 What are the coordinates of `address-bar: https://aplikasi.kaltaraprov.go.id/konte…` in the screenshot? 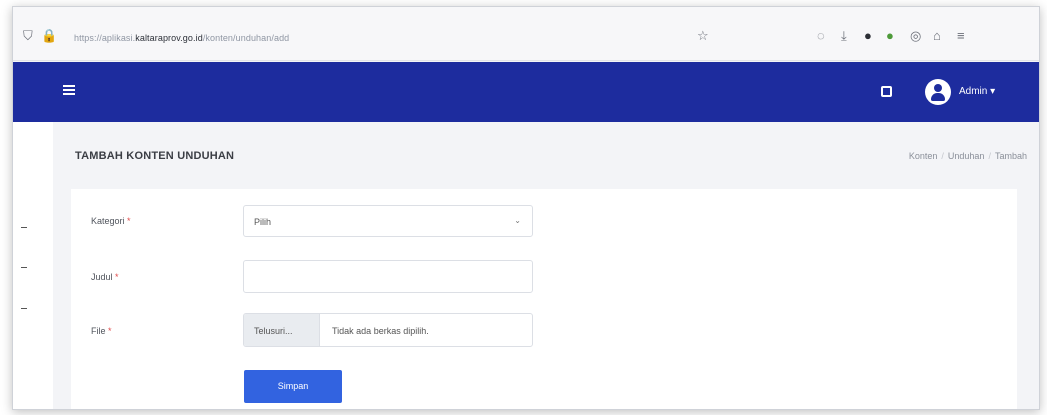 It's located at (181, 38).